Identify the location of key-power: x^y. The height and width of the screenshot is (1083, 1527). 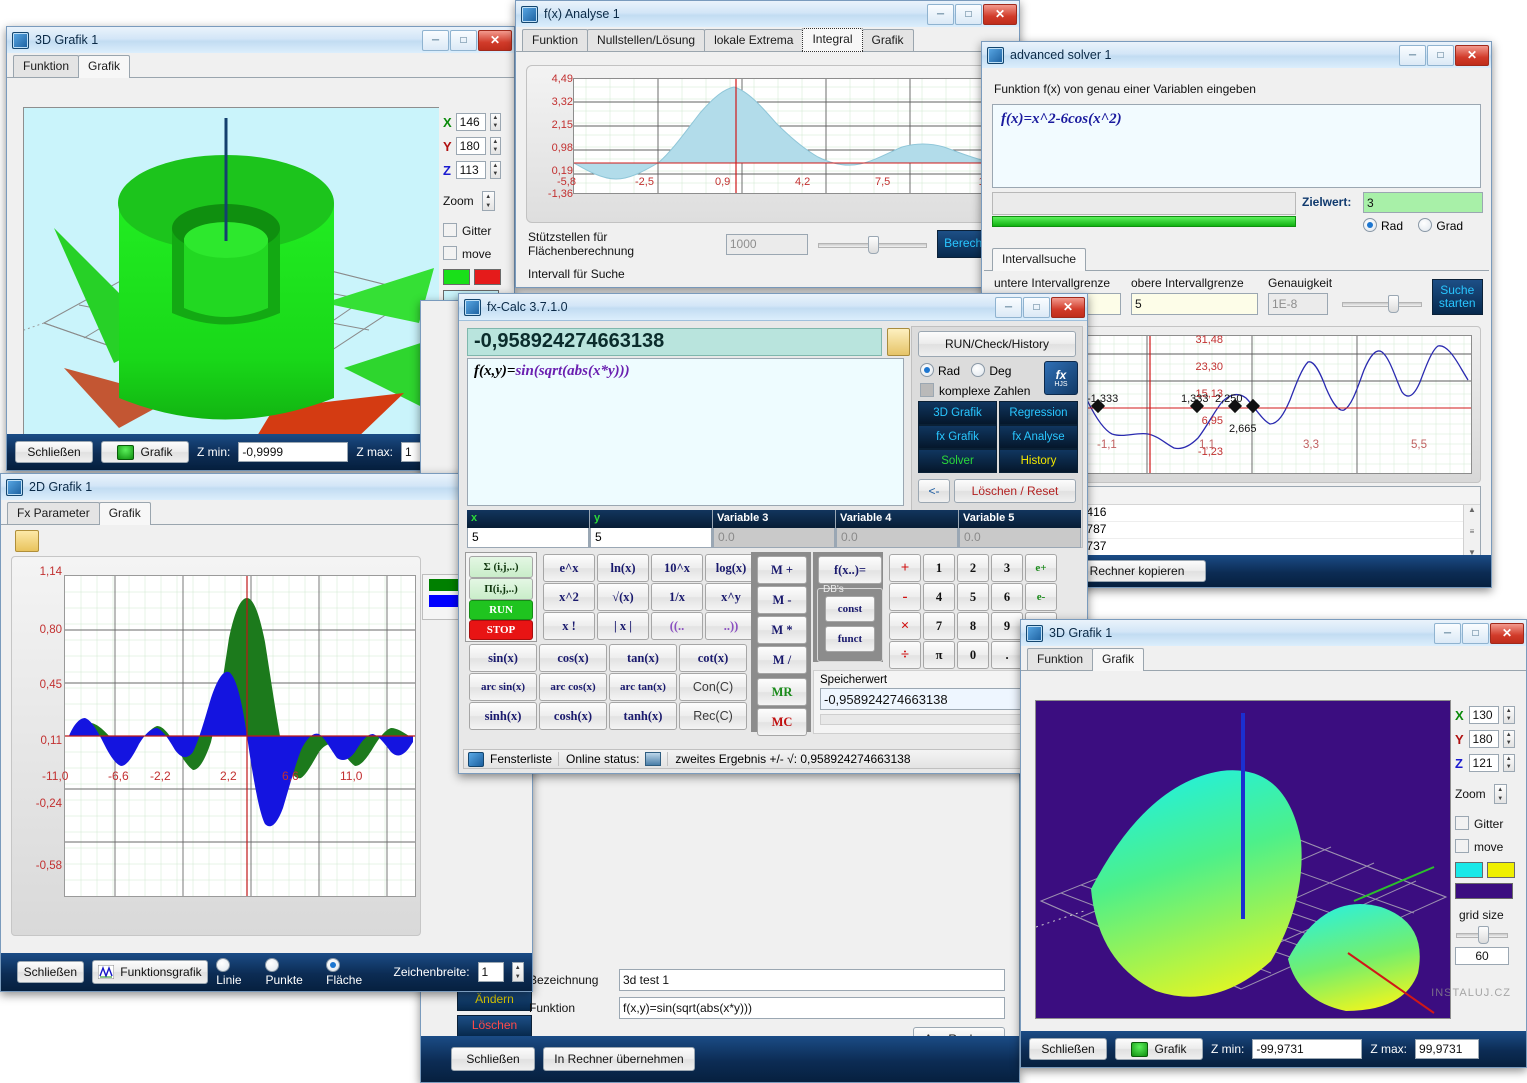
(731, 597).